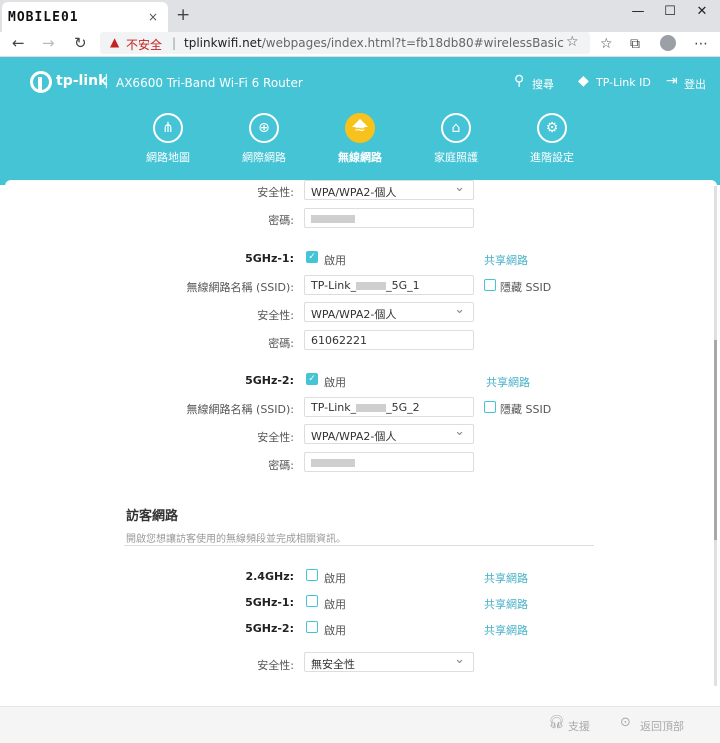  What do you see at coordinates (583, 81) in the screenshot?
I see `tplink-id-icon: ◆` at bounding box center [583, 81].